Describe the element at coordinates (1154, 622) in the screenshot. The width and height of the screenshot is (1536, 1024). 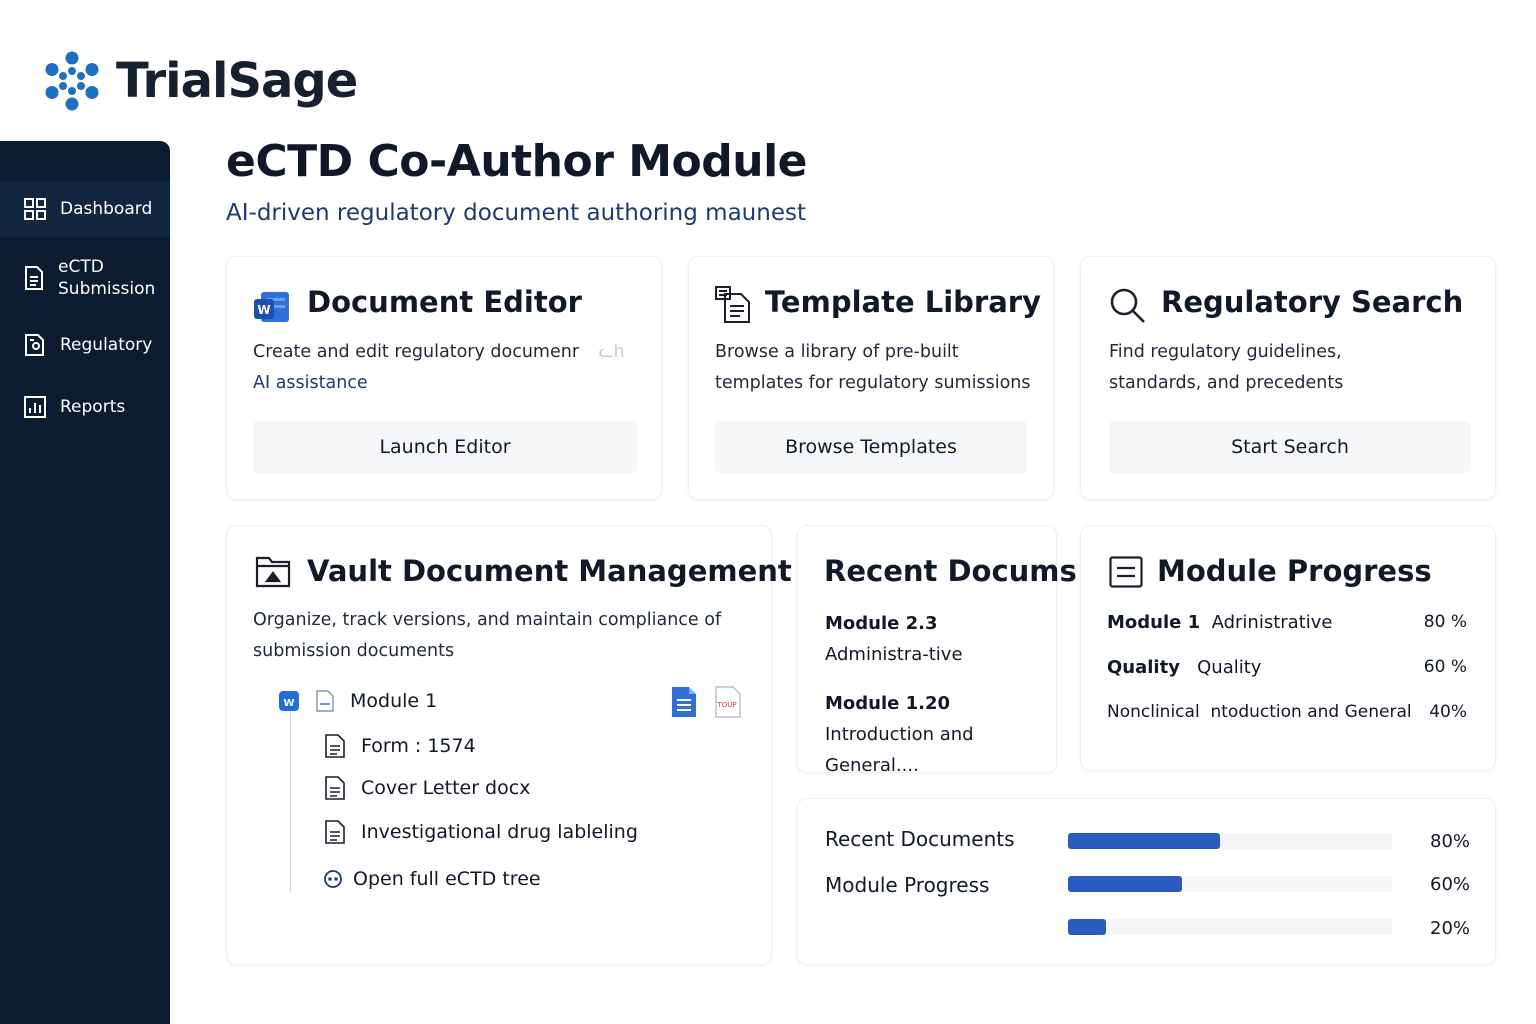
I see `module-progress-module: Module 1` at that location.